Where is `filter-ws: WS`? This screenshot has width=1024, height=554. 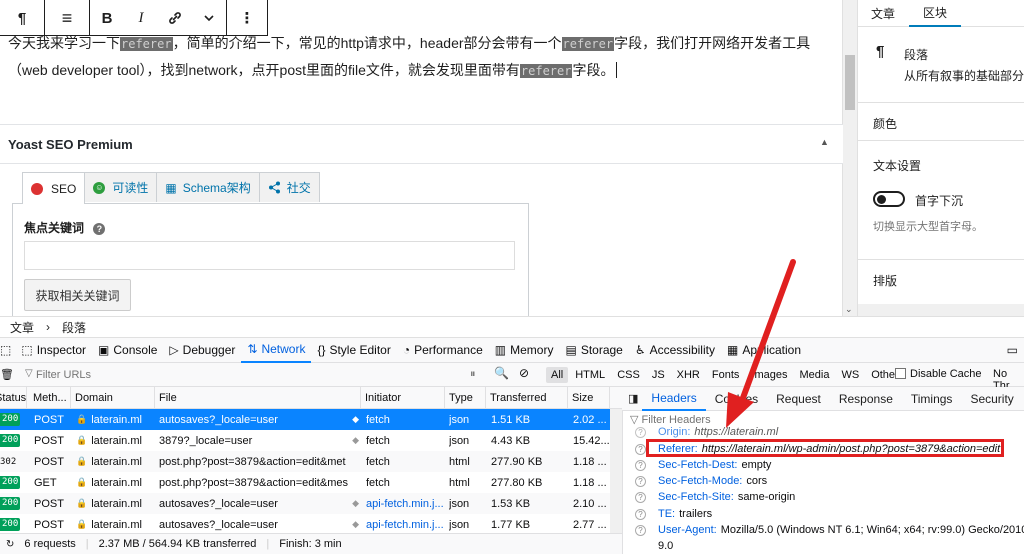
filter-ws: WS is located at coordinates (850, 375).